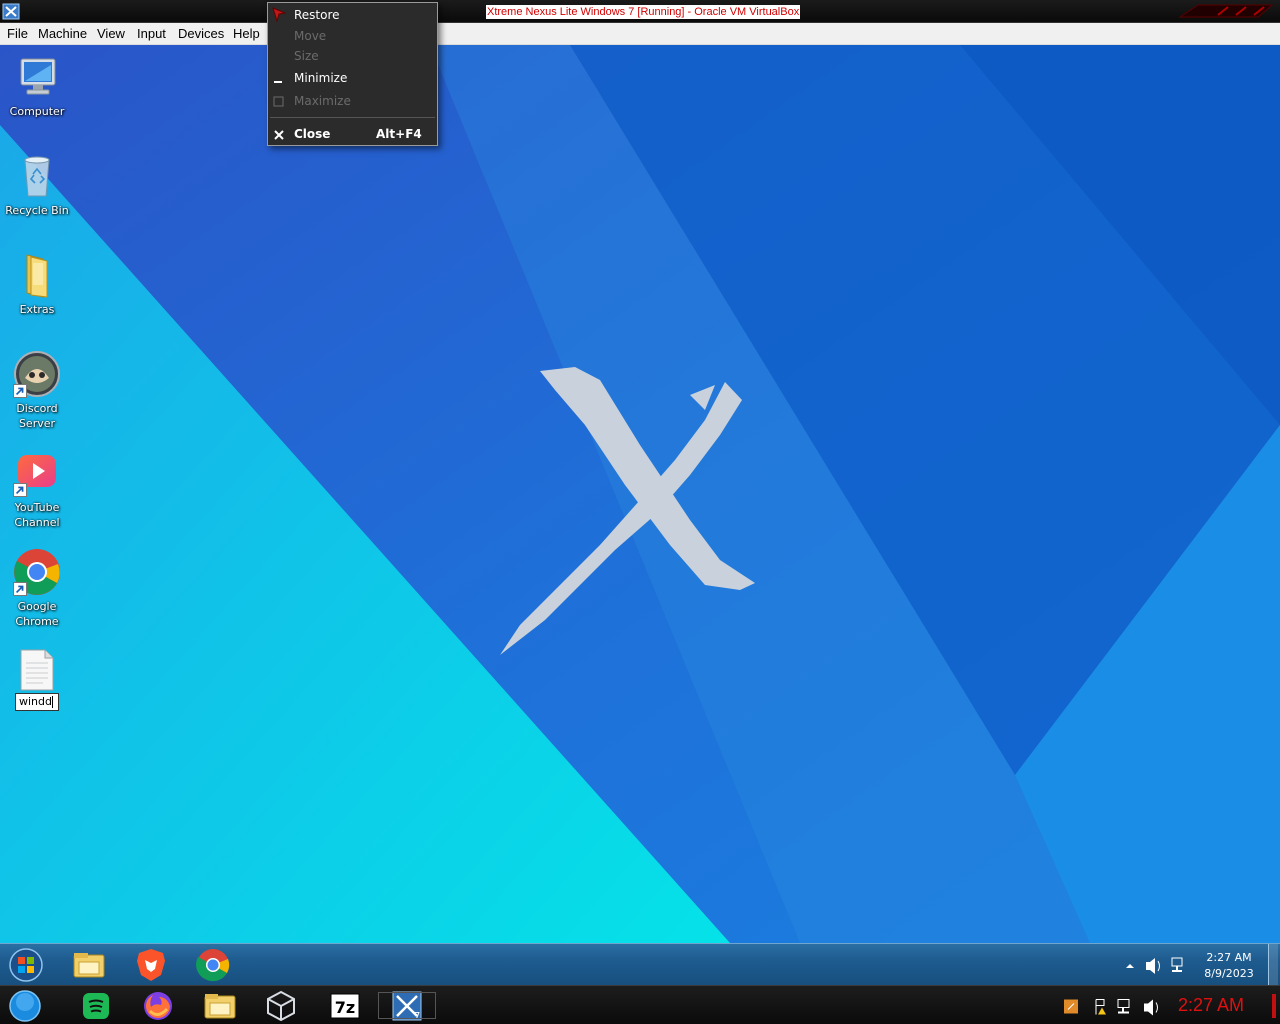  I want to click on menu-item-size: Size, so click(352, 56).